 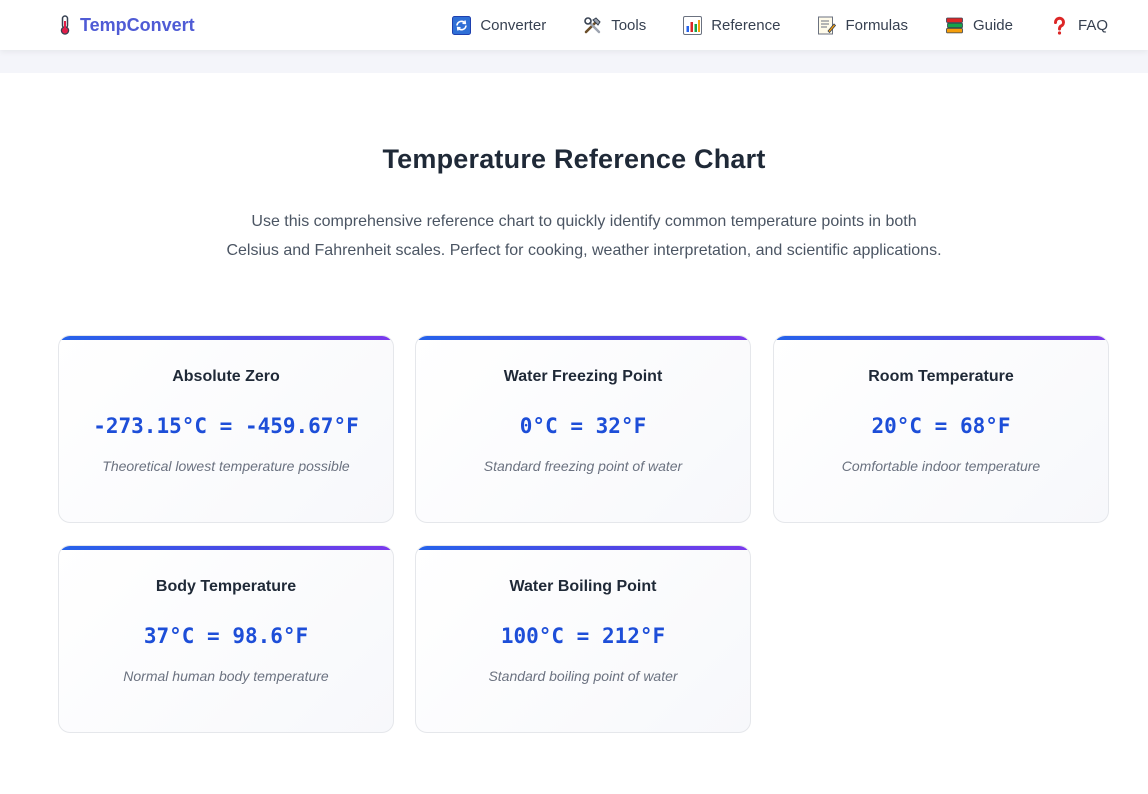 What do you see at coordinates (226, 426) in the screenshot?
I see `card-temperature-value: -273.15°C = -459.67°F` at bounding box center [226, 426].